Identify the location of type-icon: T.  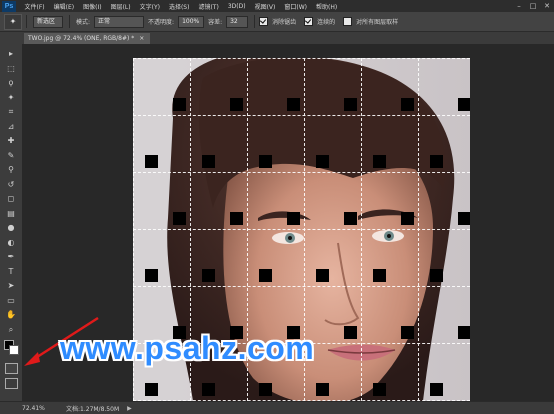
(11, 271).